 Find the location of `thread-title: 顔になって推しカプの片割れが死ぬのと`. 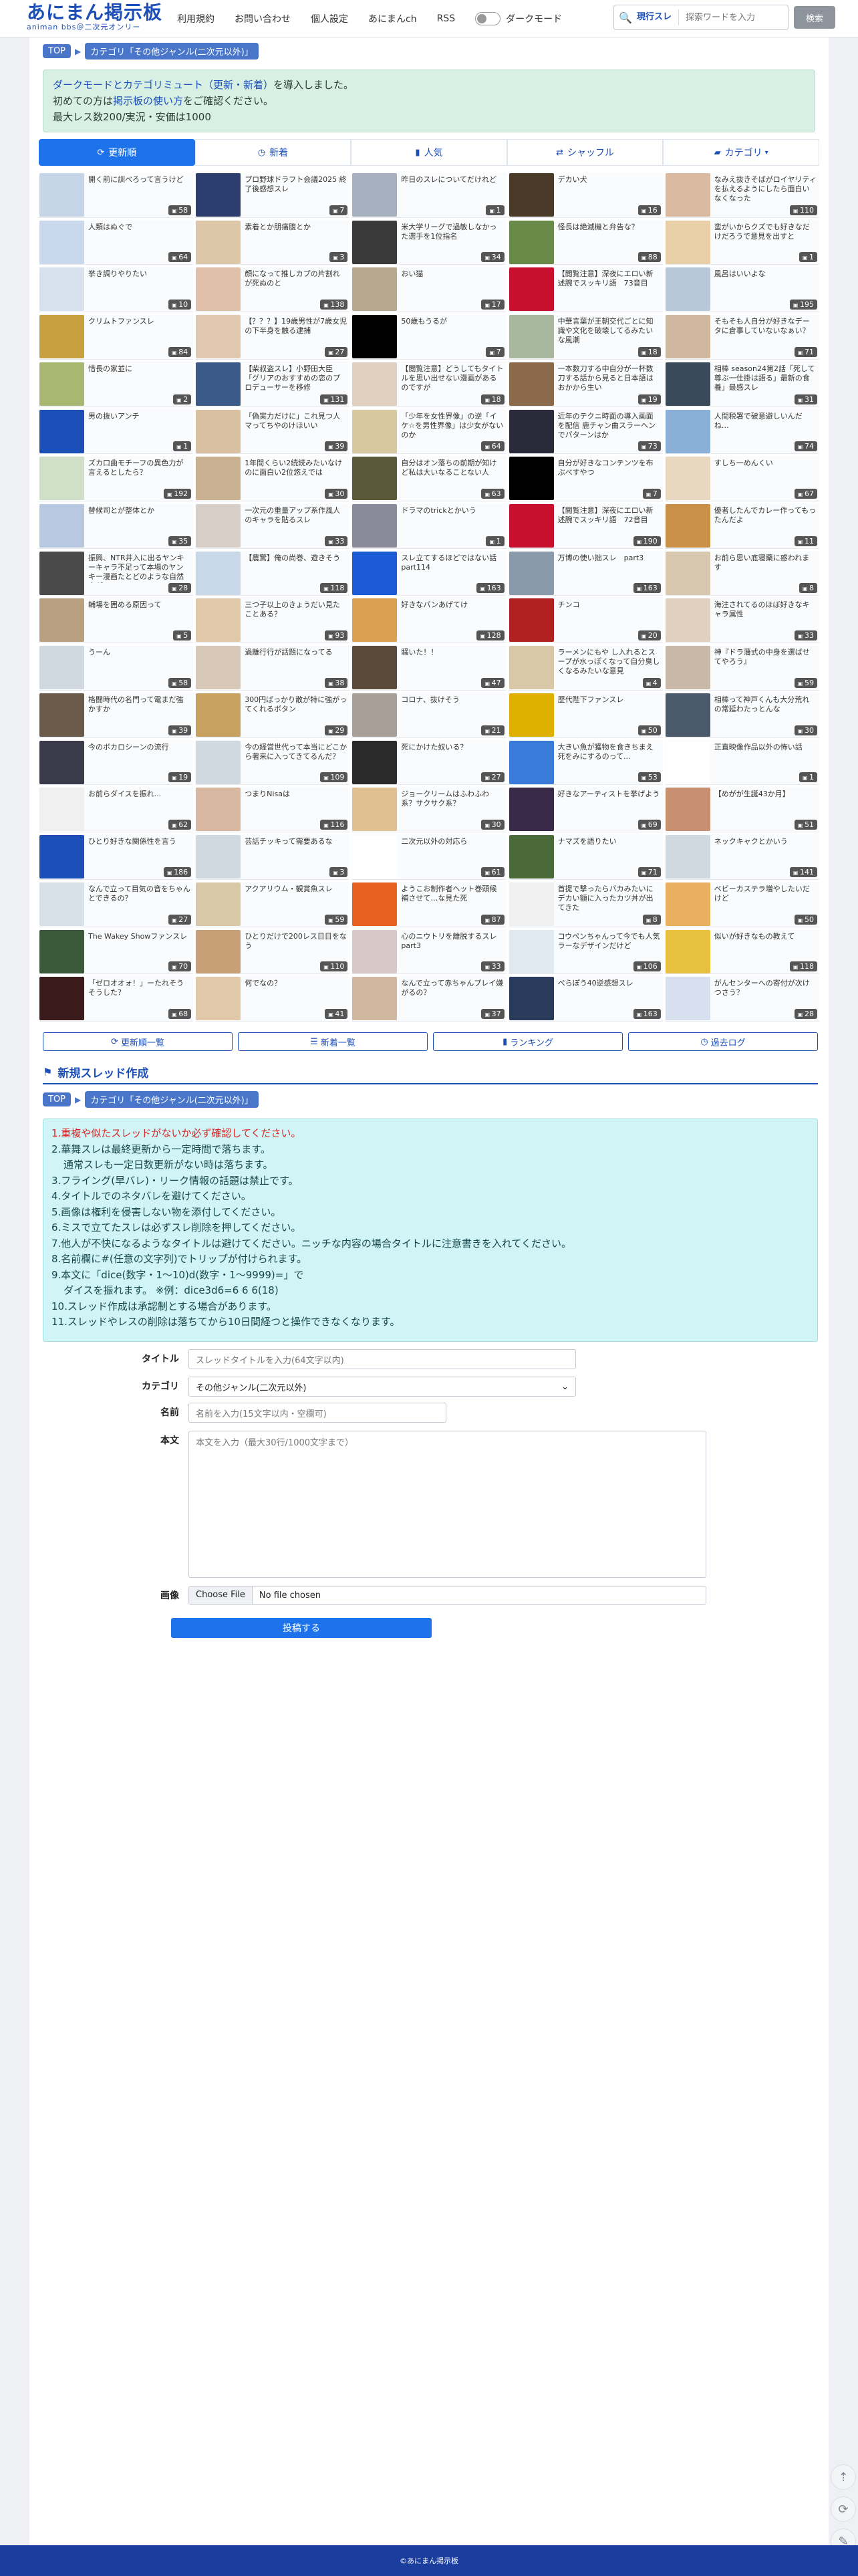

thread-title: 顔になって推しカプの片割れが死ぬのと is located at coordinates (296, 278).